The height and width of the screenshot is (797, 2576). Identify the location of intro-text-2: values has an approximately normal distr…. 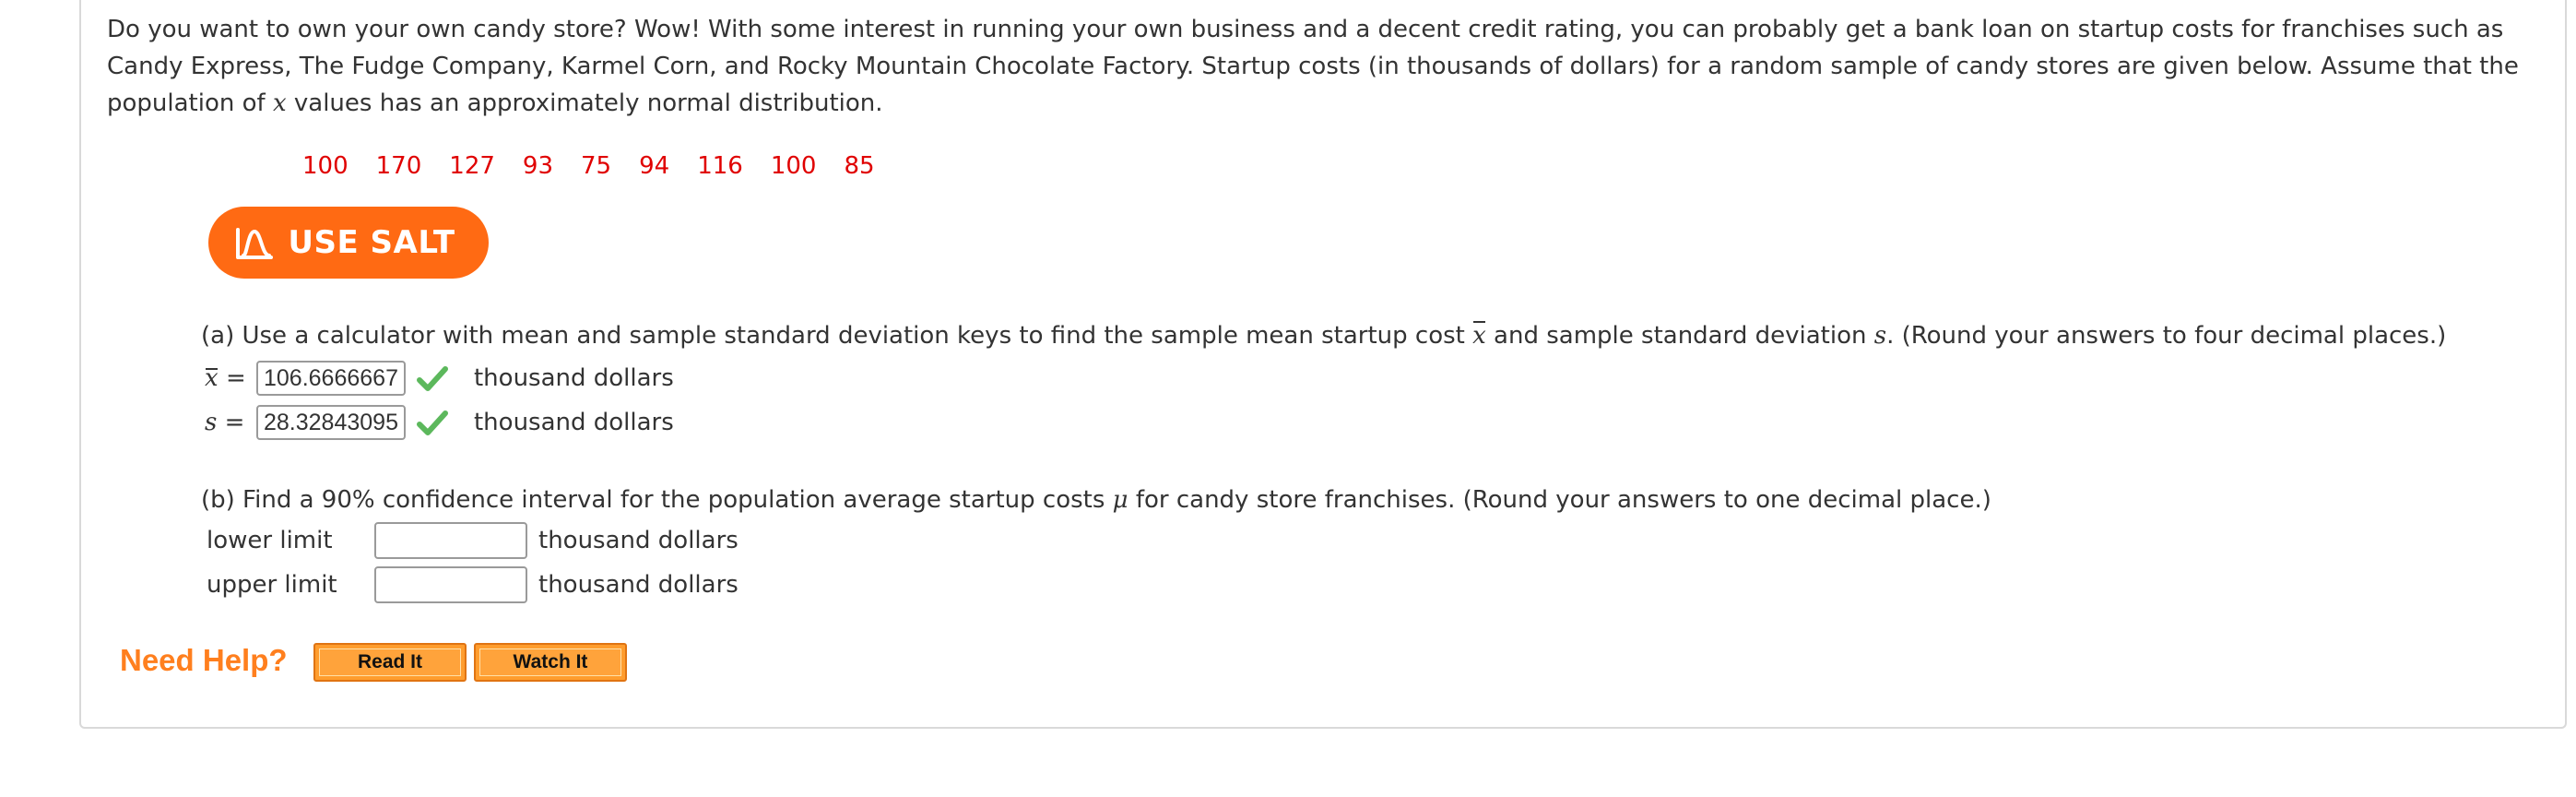
(584, 103).